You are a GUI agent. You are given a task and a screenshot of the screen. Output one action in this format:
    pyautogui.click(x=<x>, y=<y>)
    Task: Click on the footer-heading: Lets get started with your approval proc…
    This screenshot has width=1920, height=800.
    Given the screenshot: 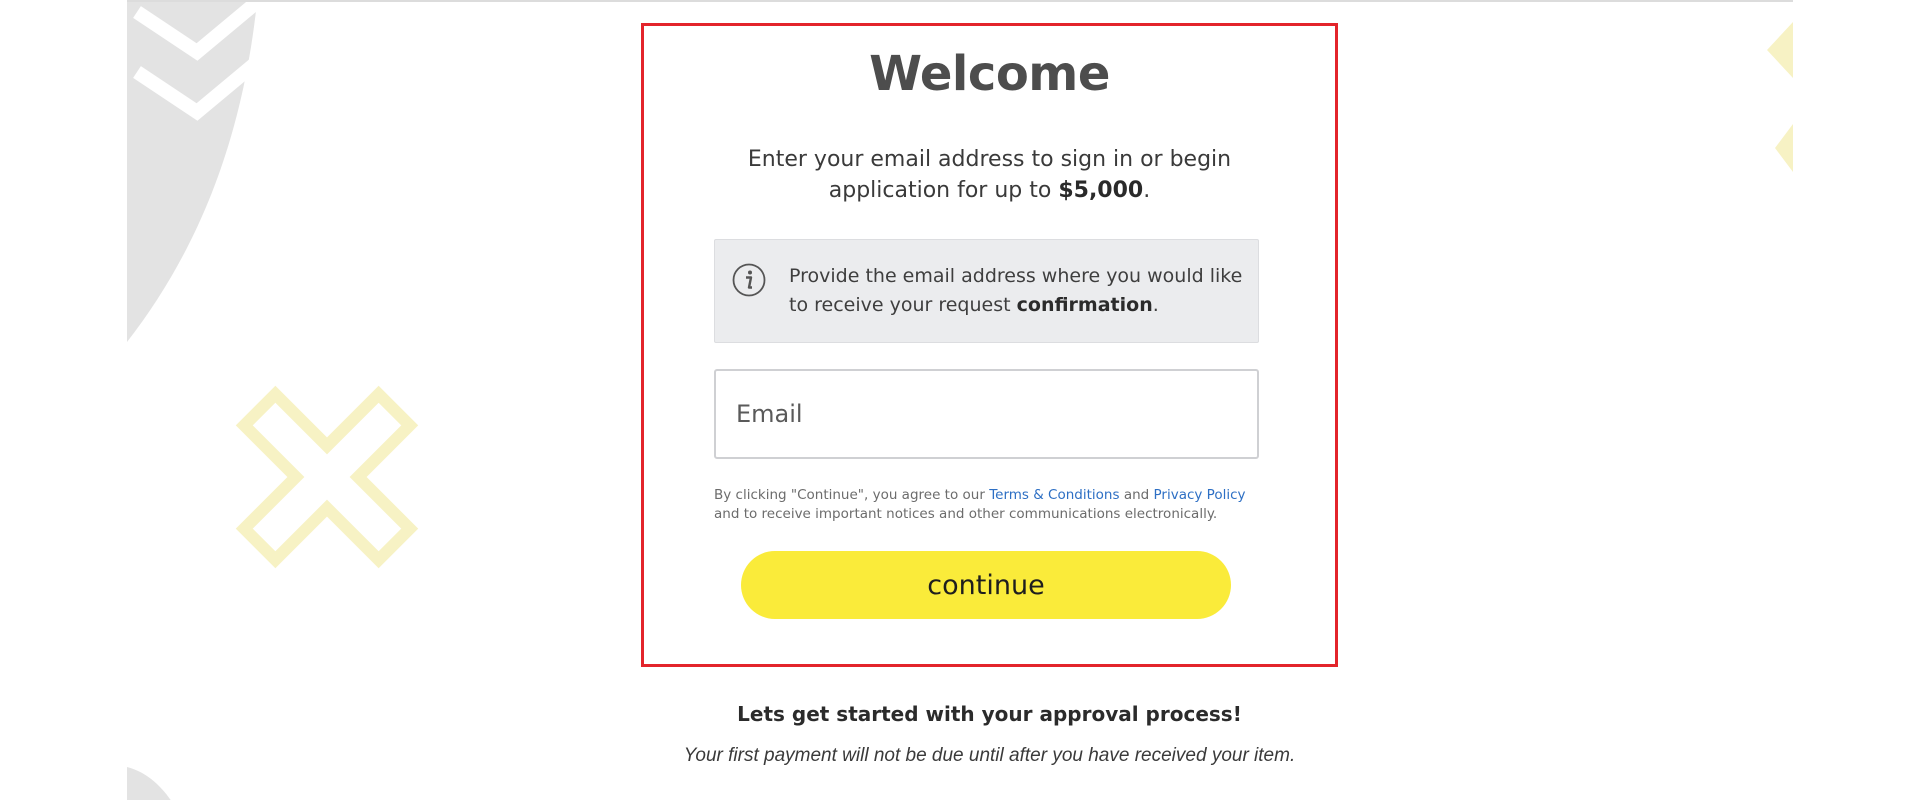 What is the action you would take?
    pyautogui.click(x=989, y=714)
    